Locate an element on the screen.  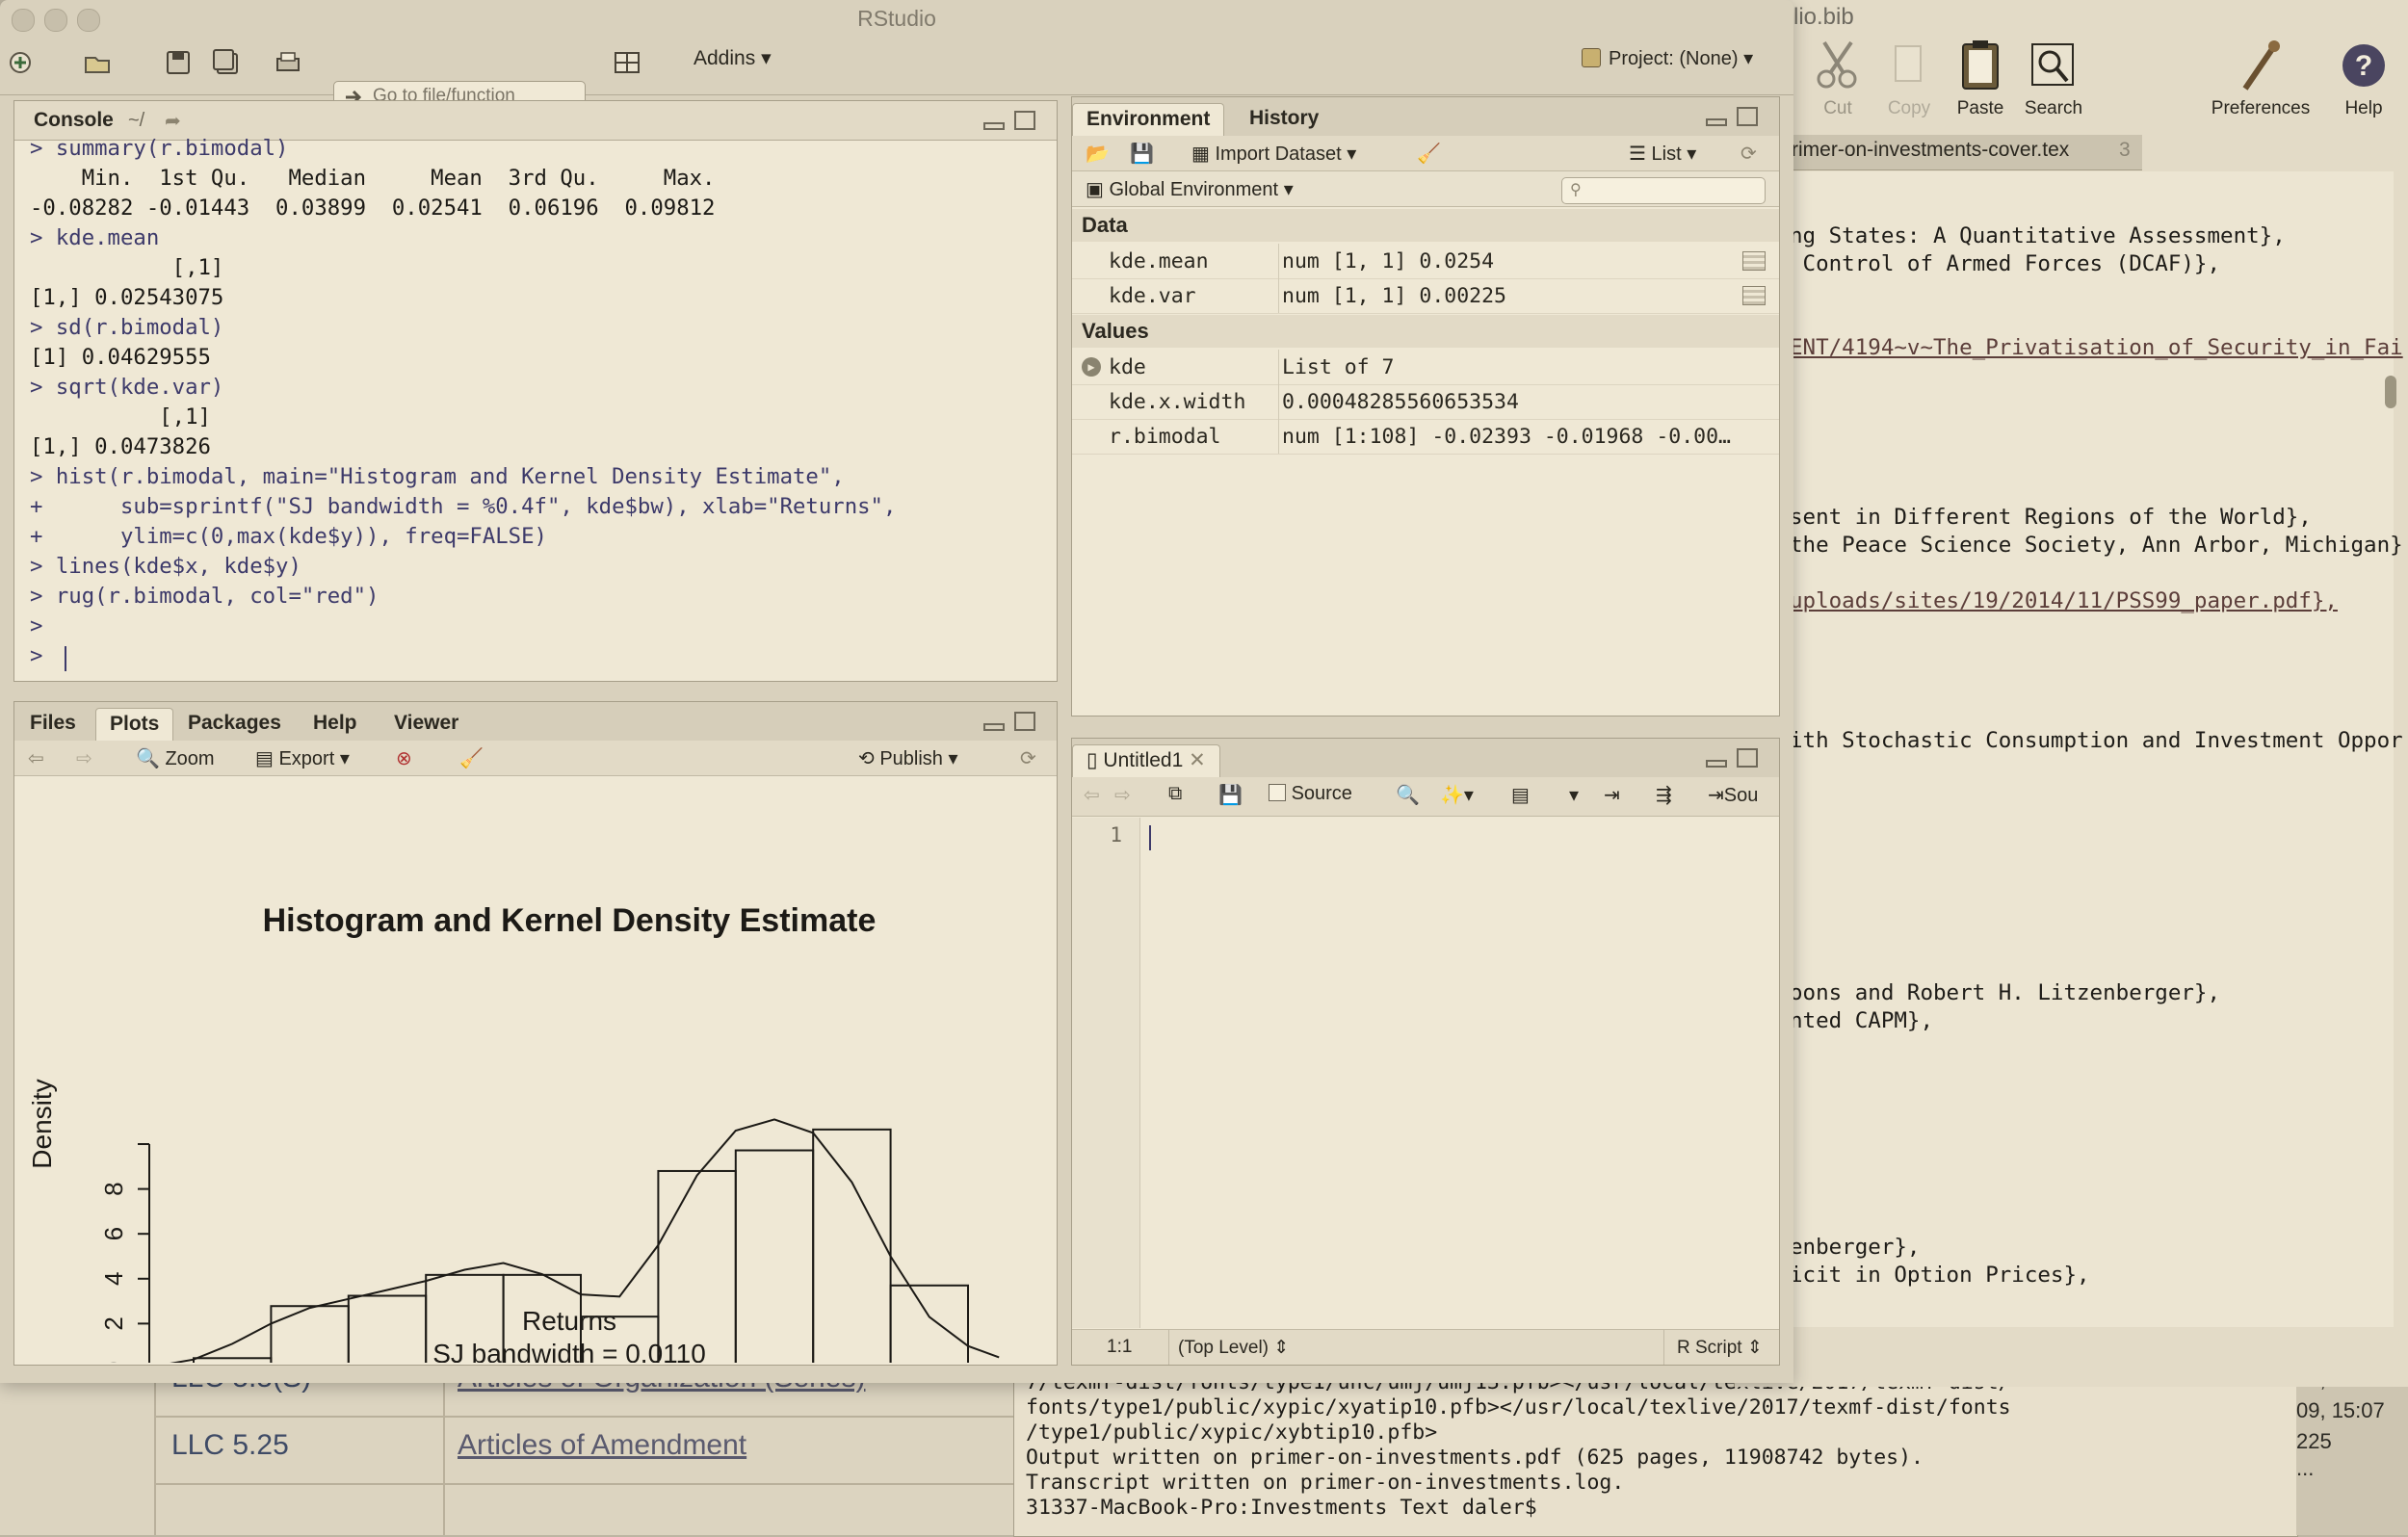
tab-files: Files is located at coordinates (53, 724).